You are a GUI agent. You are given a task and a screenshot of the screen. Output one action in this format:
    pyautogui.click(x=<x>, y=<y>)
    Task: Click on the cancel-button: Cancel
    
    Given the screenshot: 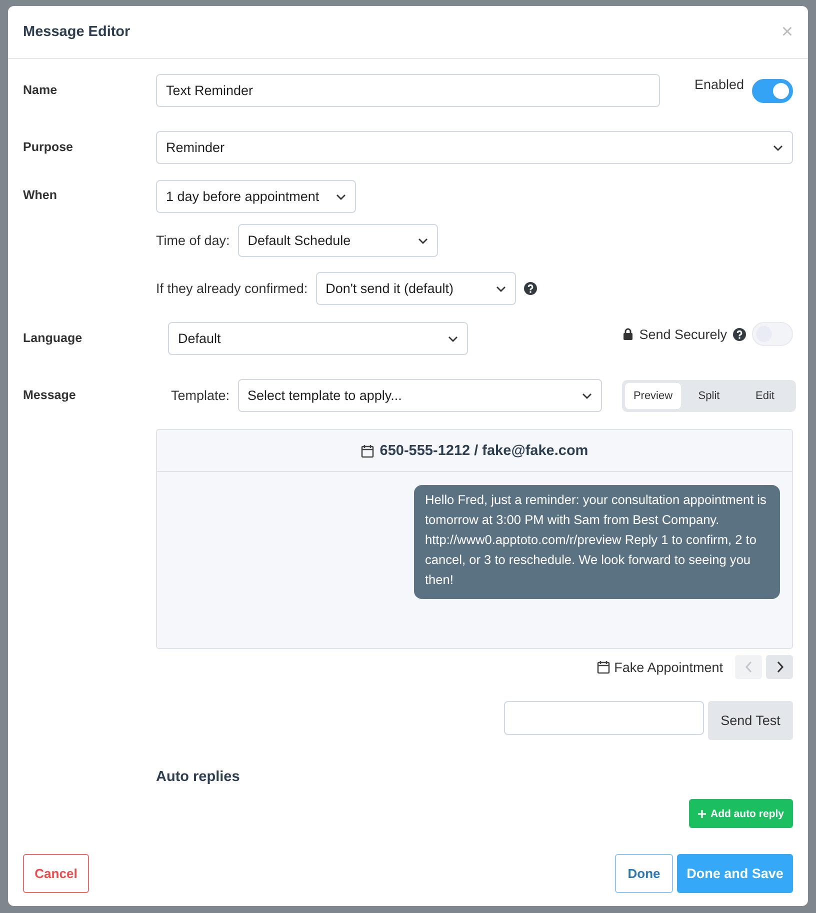 What is the action you would take?
    pyautogui.click(x=56, y=873)
    